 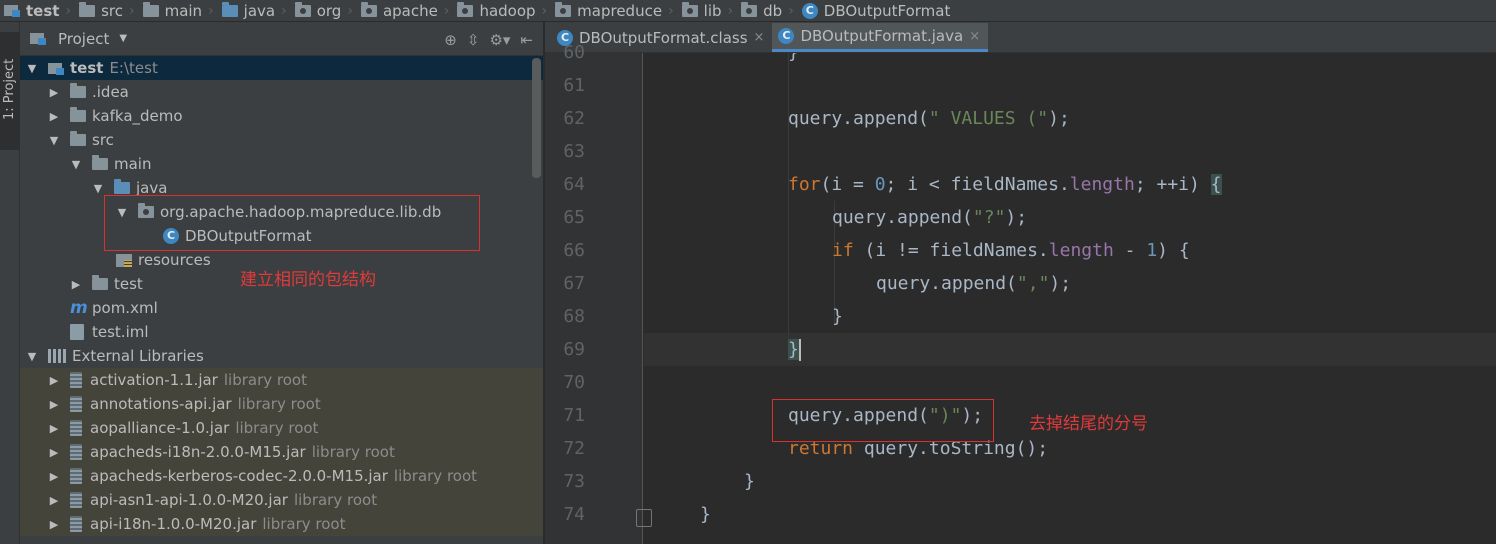 I want to click on tree-item-main: ▼ main, so click(x=281, y=164).